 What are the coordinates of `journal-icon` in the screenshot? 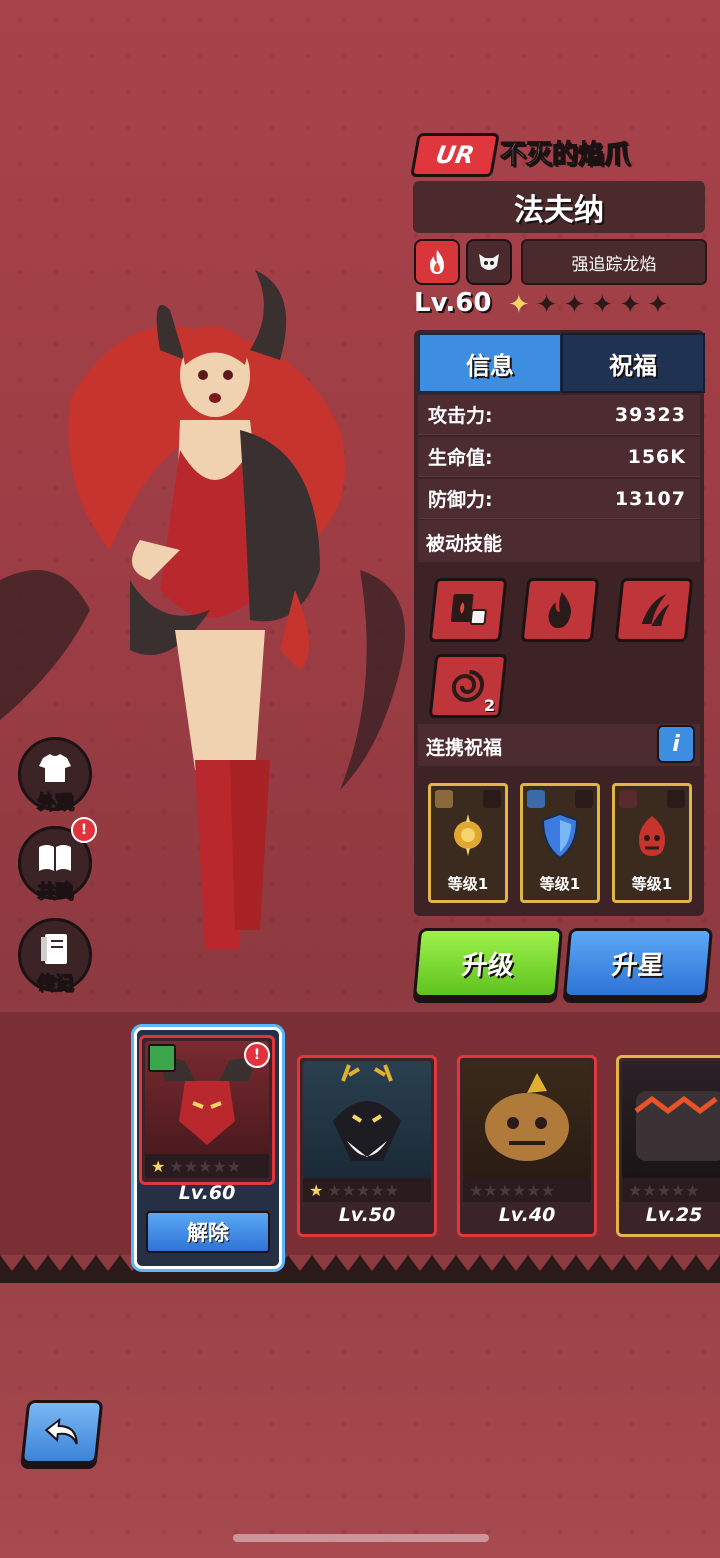 It's located at (54, 949).